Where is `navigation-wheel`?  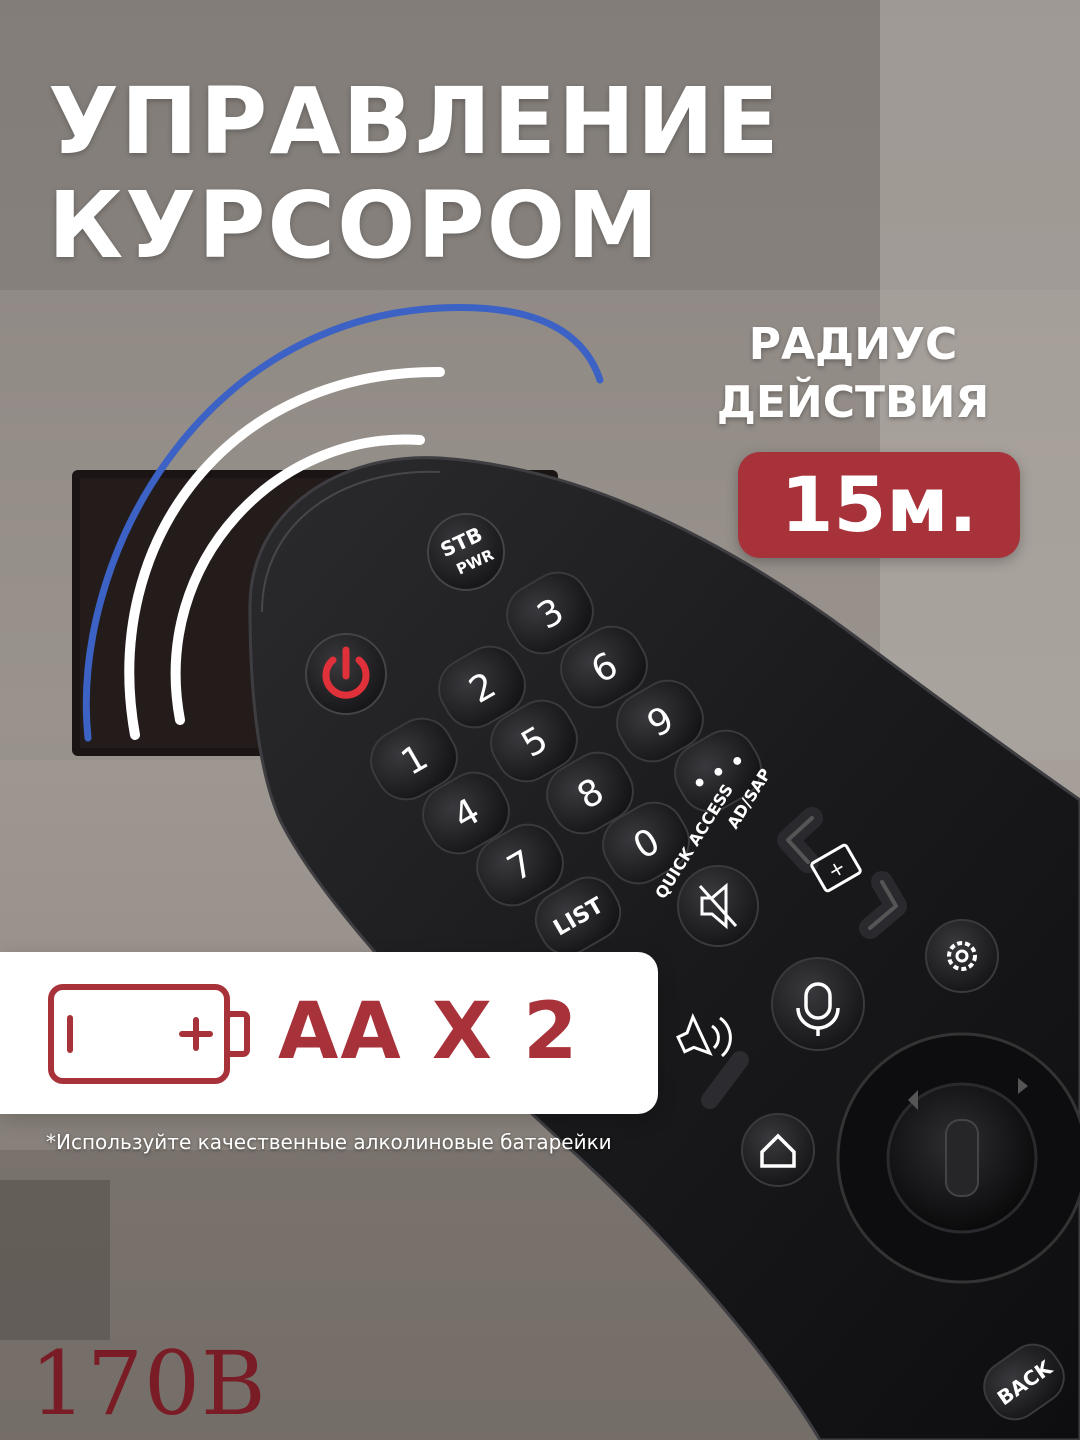 navigation-wheel is located at coordinates (958, 1158).